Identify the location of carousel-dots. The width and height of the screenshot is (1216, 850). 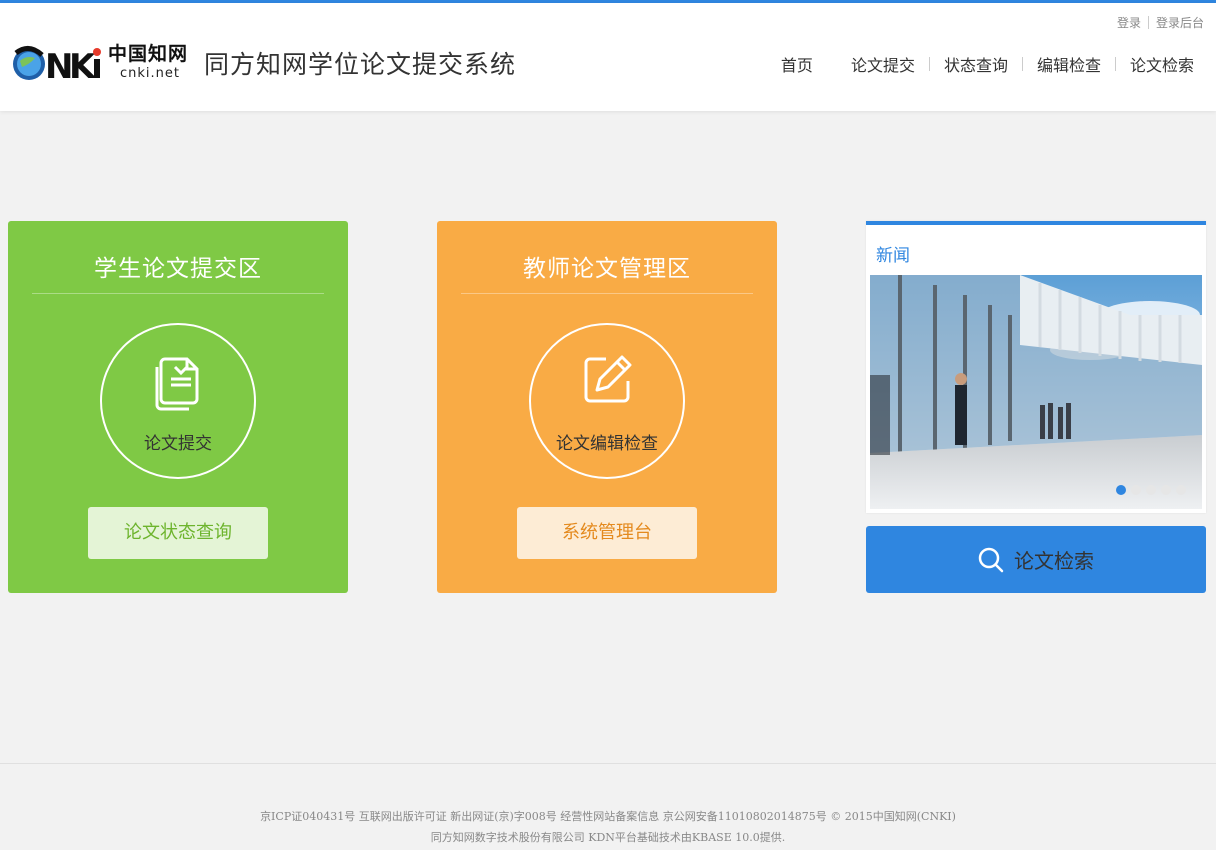
(1148, 490).